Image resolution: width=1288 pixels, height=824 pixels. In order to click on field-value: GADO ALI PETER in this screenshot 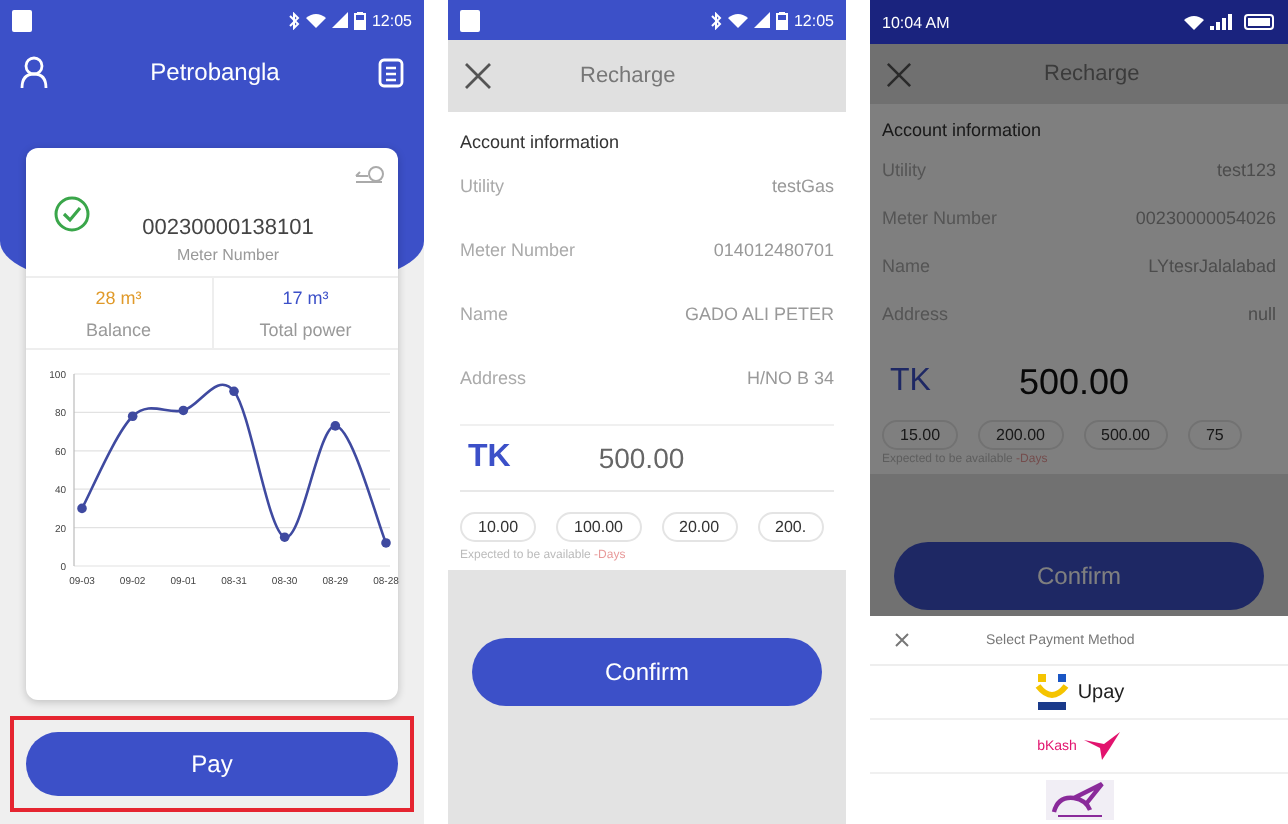, I will do `click(759, 314)`.